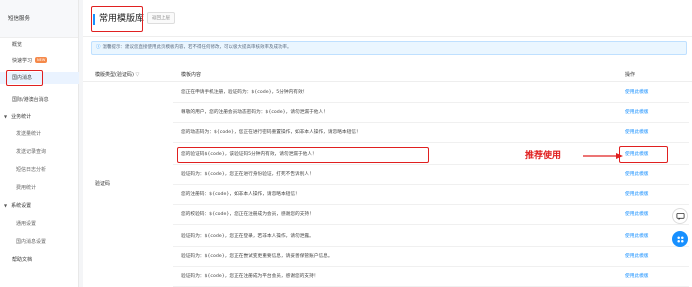 Image resolution: width=692 pixels, height=287 pixels. I want to click on sidebar-item-label: 国内消息设置, so click(31, 242).